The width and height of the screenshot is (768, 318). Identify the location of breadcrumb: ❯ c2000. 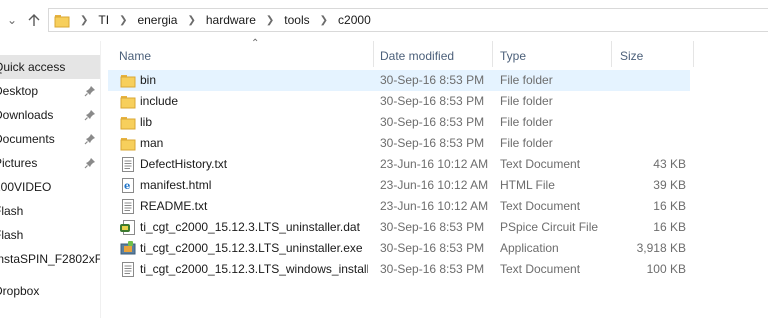
(340, 20).